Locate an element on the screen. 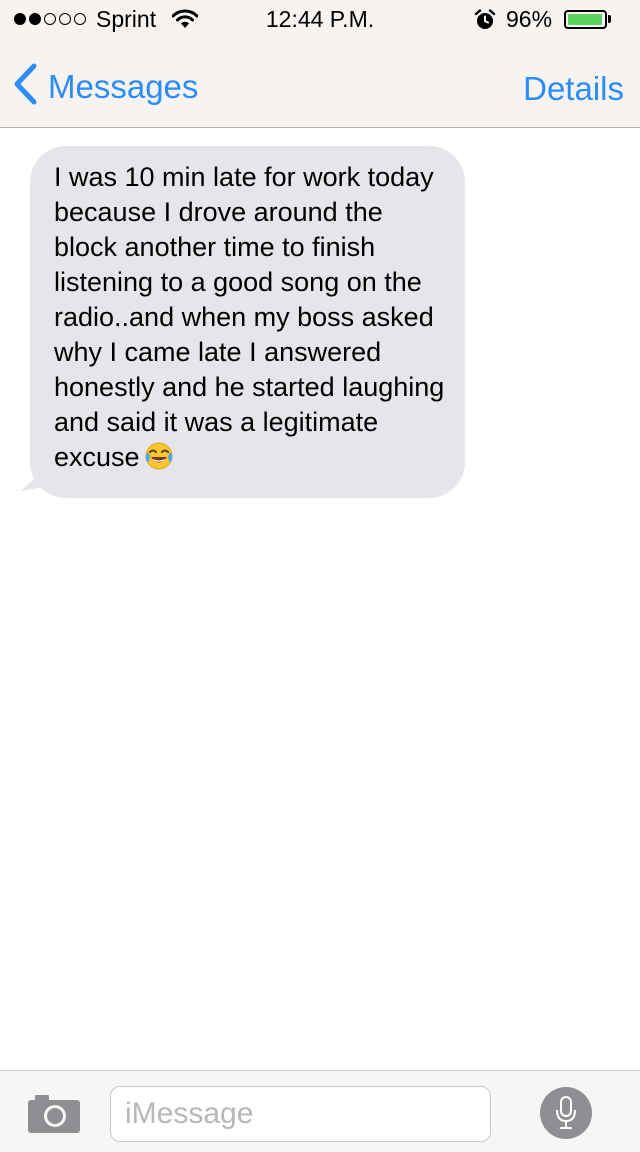  message-input is located at coordinates (300, 1114).